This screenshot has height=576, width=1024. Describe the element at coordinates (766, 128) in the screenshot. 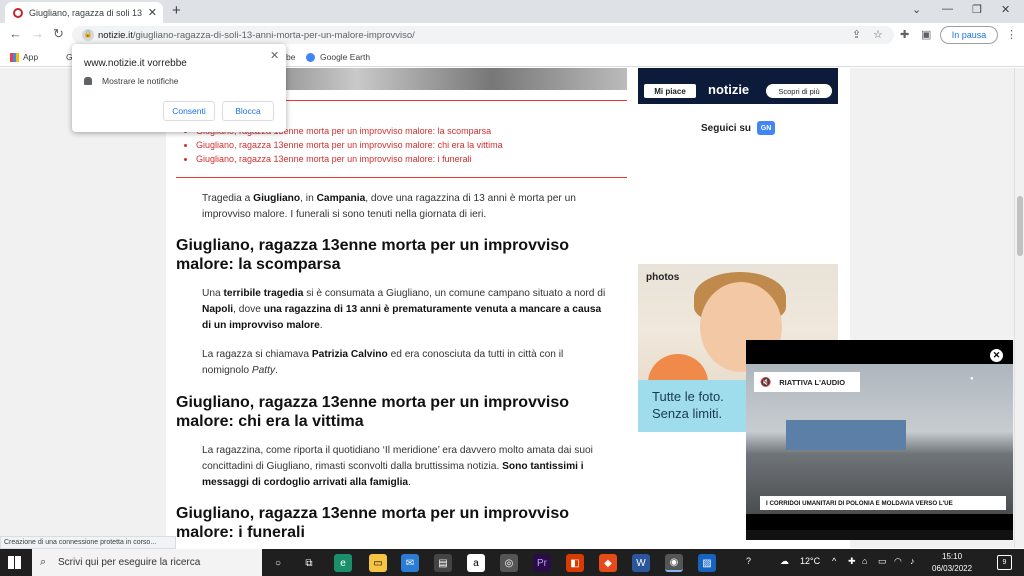

I see `google-news-icon: GN` at that location.